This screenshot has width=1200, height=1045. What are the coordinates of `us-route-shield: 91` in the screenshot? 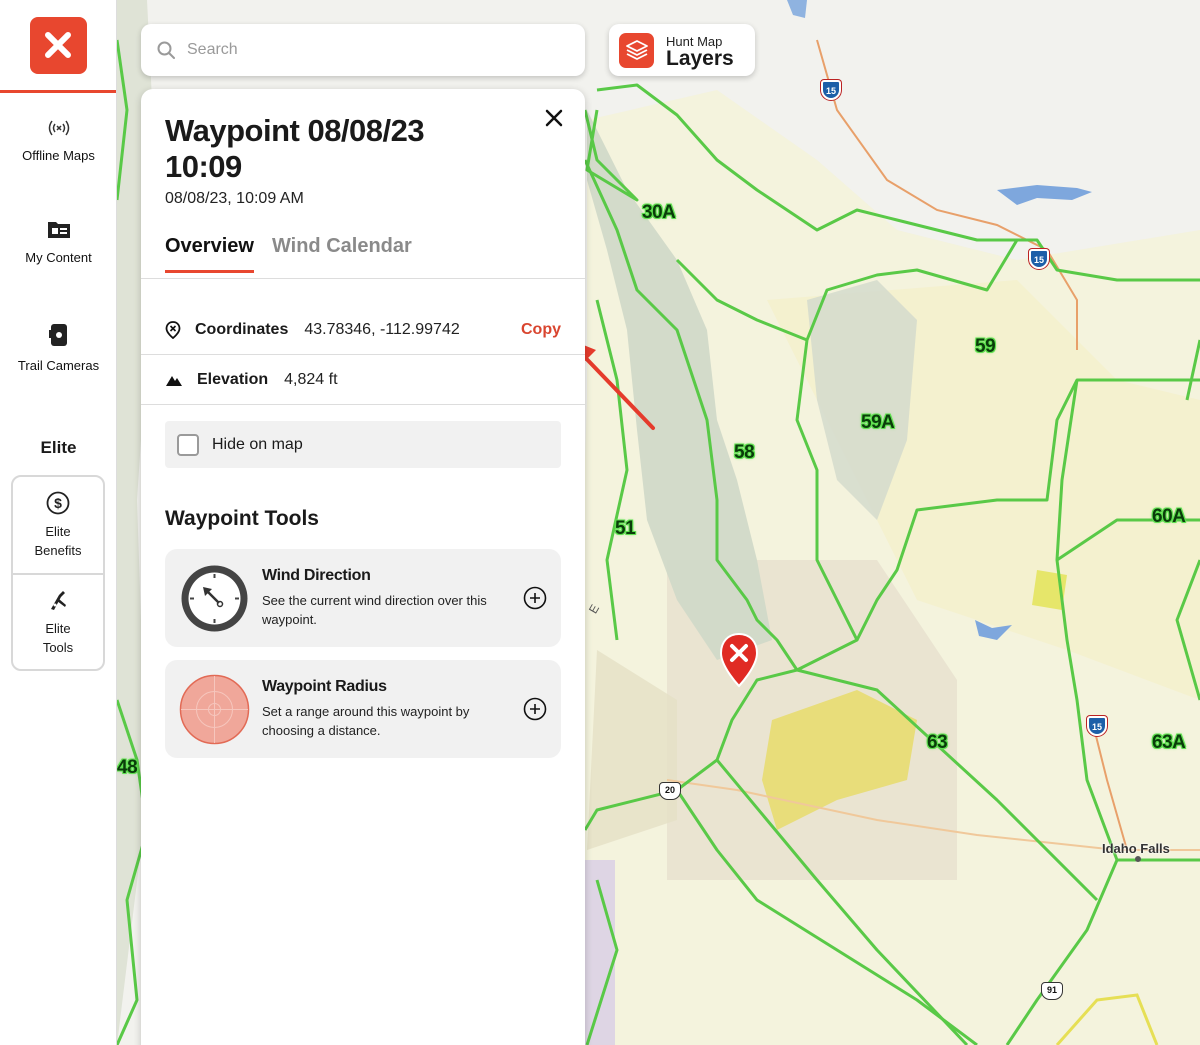 It's located at (1052, 991).